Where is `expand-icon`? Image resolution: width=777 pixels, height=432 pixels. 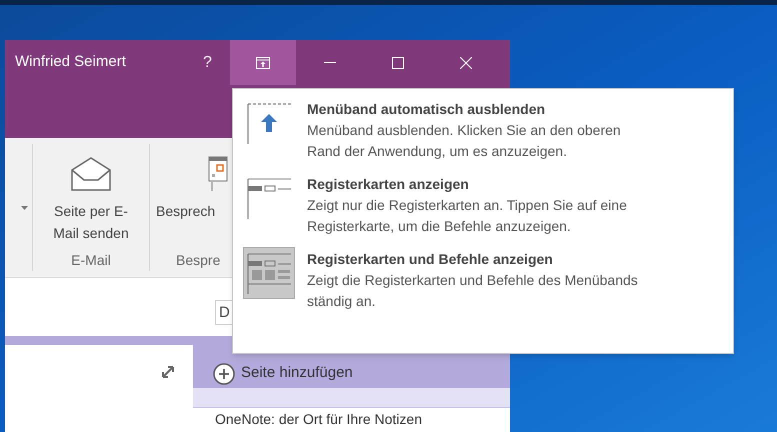
expand-icon is located at coordinates (168, 372).